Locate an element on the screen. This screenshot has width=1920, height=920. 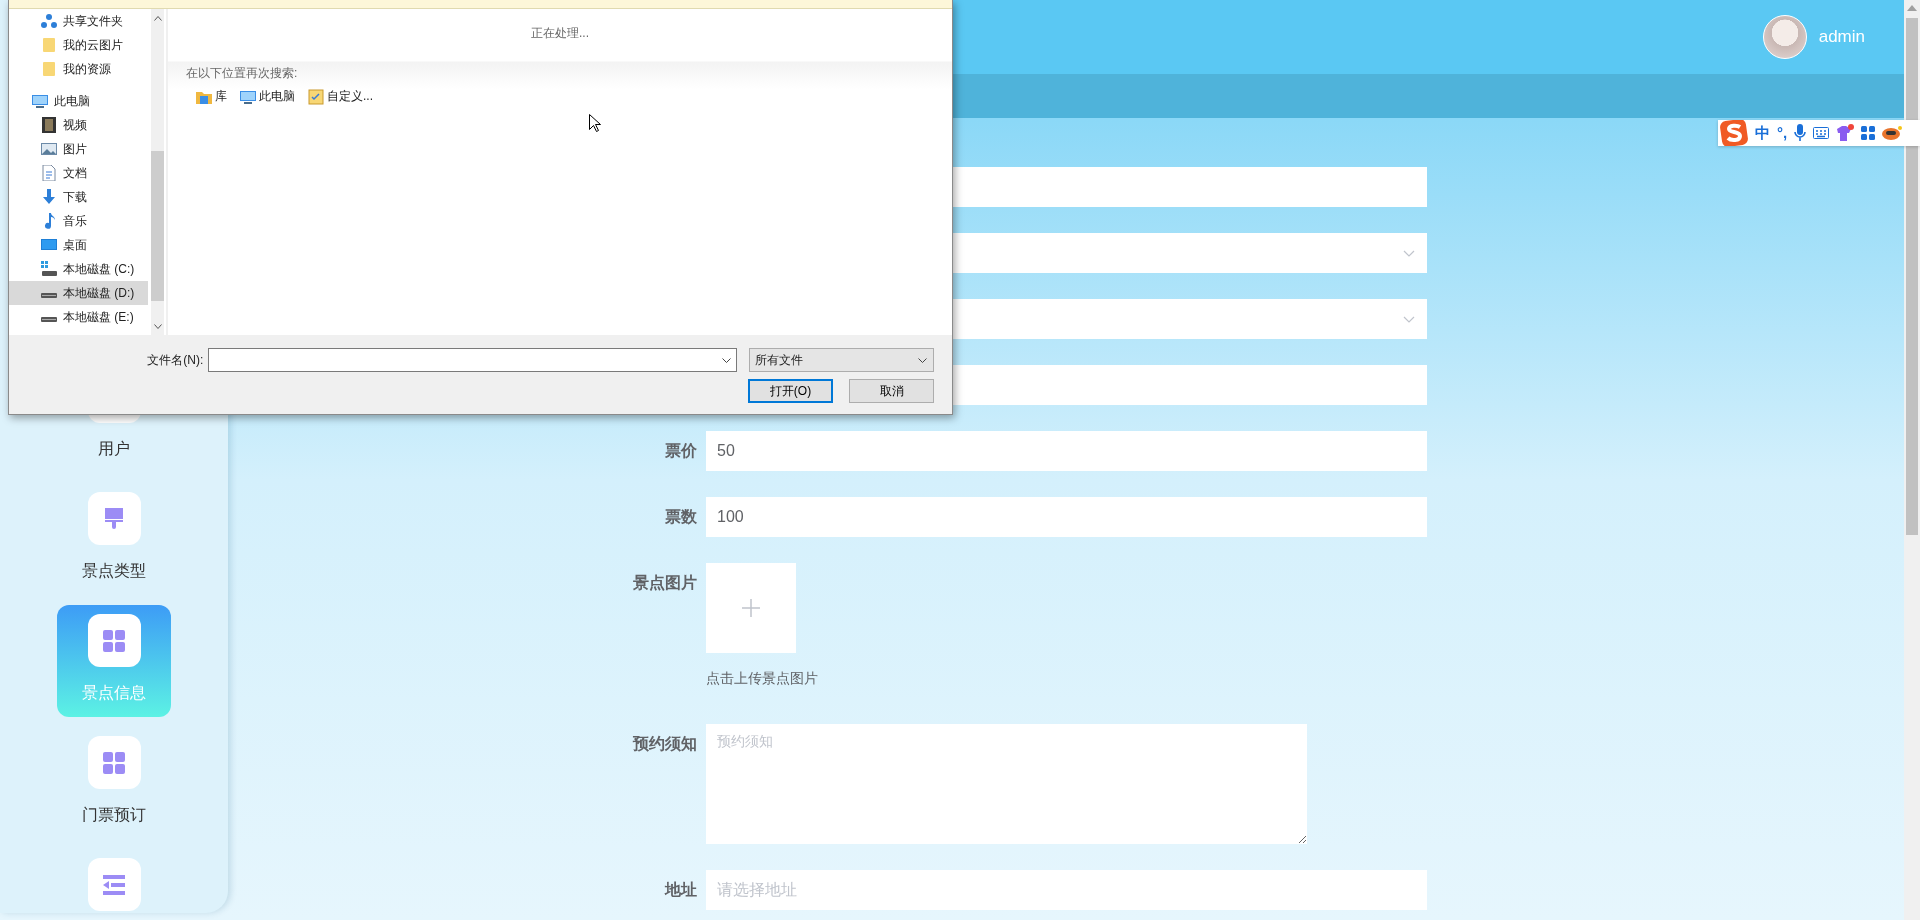
upload-hint: 点击上传景点图片 is located at coordinates (762, 678).